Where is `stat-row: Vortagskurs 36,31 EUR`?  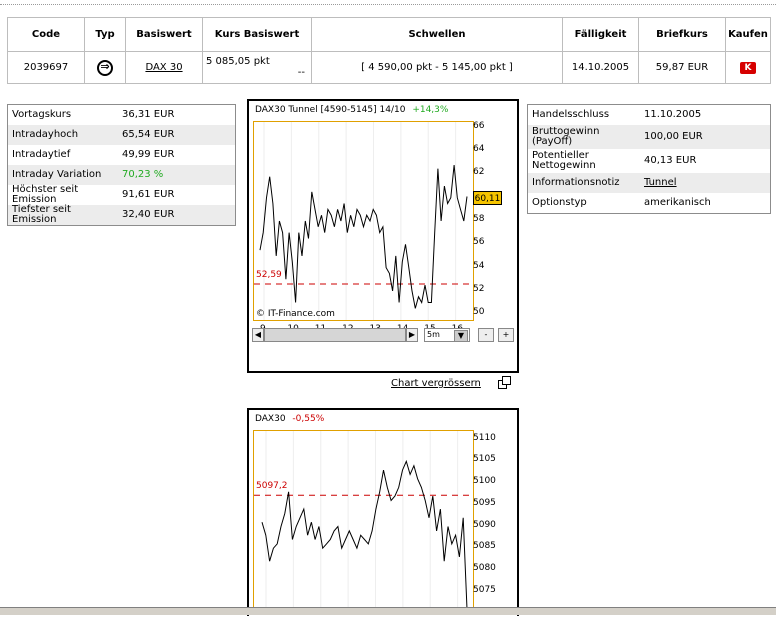 stat-row: Vortagskurs 36,31 EUR is located at coordinates (122, 115).